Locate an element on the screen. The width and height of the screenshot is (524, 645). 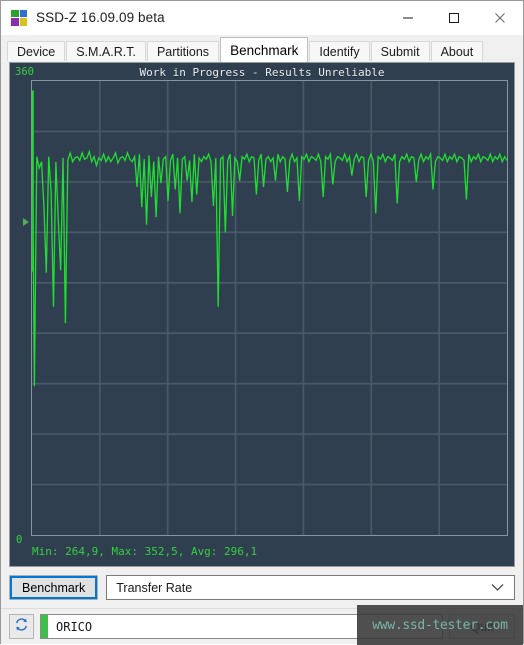
mode-select: Transfer Rate is located at coordinates (310, 587).